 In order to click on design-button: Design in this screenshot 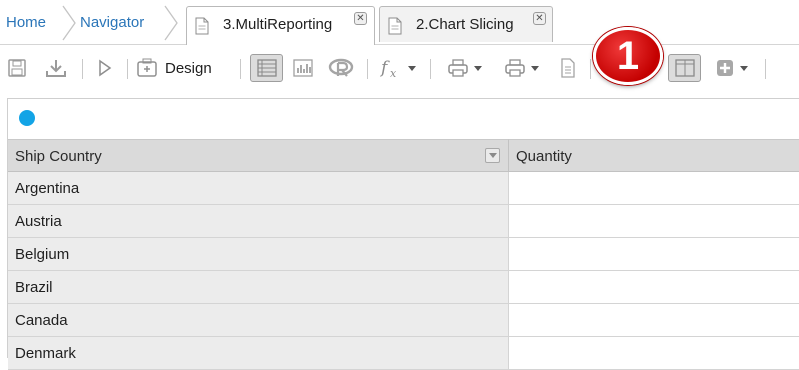, I will do `click(182, 68)`.